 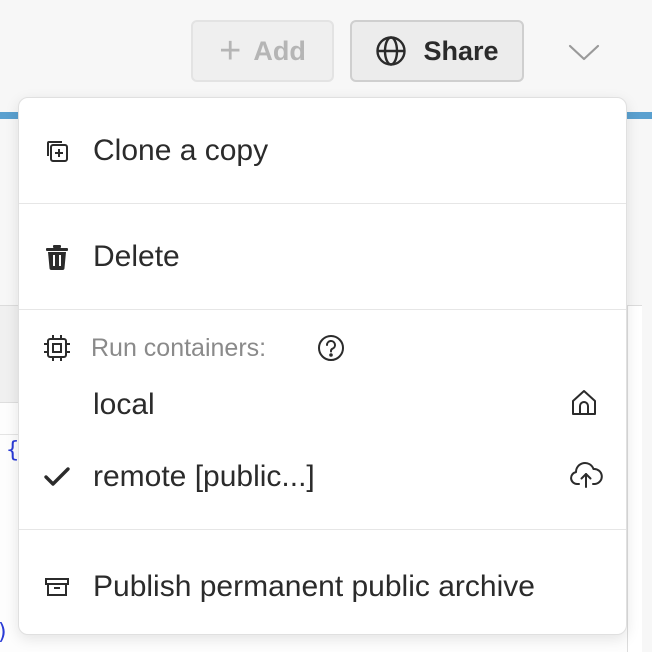 What do you see at coordinates (322, 405) in the screenshot?
I see `container-option-local: local` at bounding box center [322, 405].